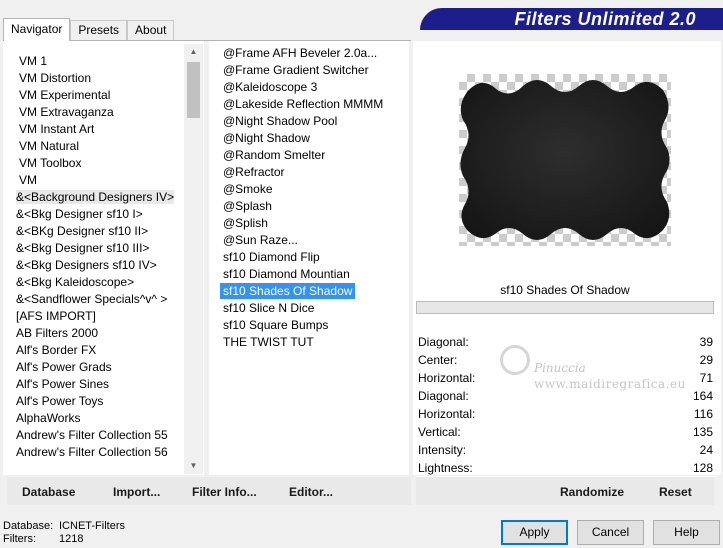 The height and width of the screenshot is (548, 723). Describe the element at coordinates (565, 342) in the screenshot. I see `parameter-row: Diagonal: 39` at that location.